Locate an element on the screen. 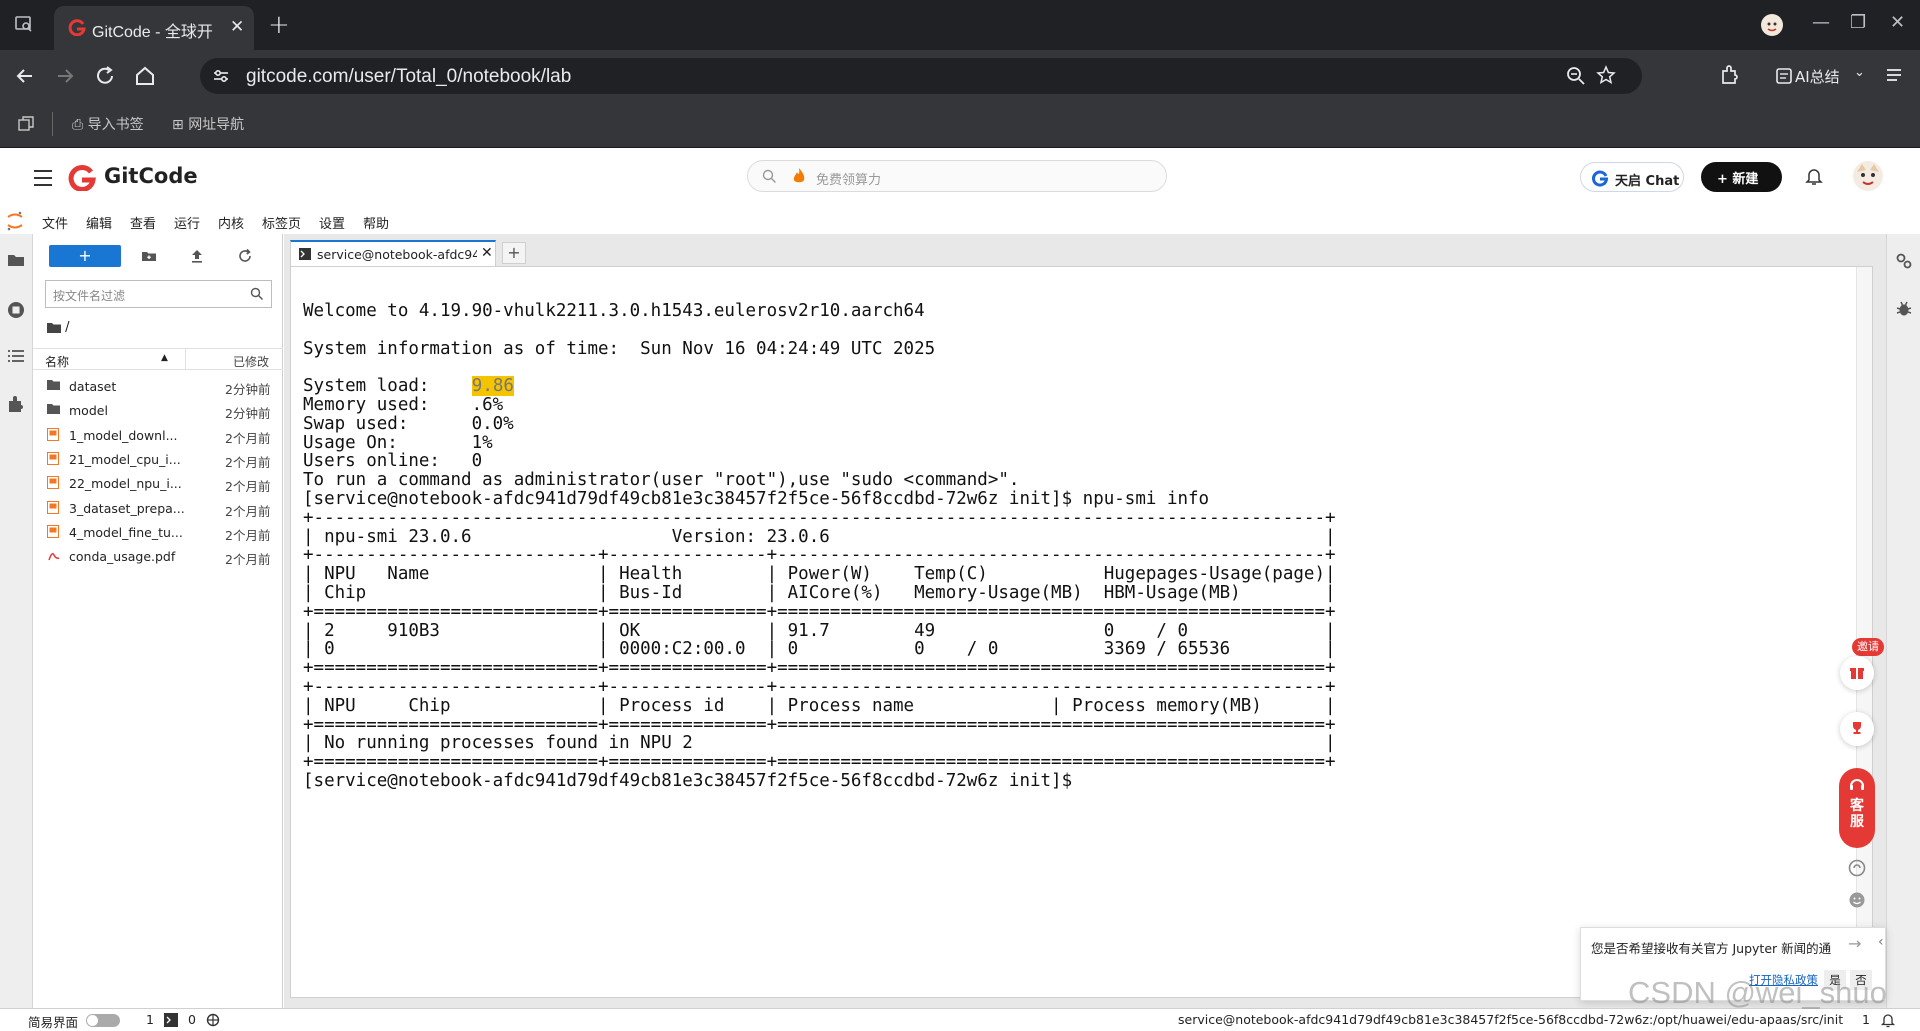 This screenshot has height=1031, width=1920. chevron-down-icon: ⌄ is located at coordinates (1859, 72).